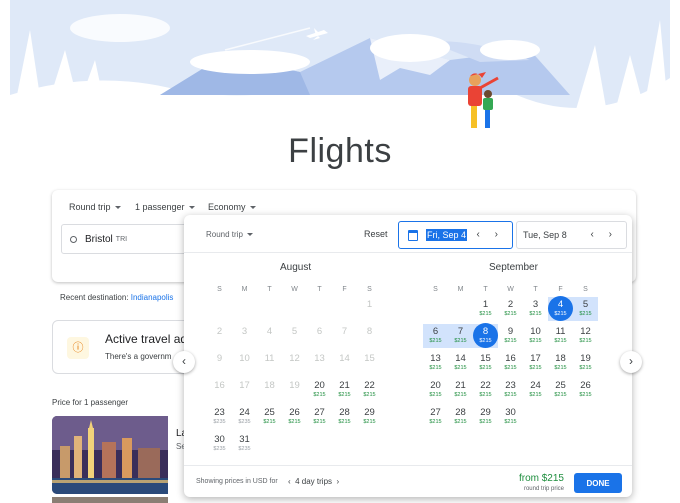 Image resolution: width=680 pixels, height=503 pixels. I want to click on calendar-day-august-8: 8, so click(369, 335).